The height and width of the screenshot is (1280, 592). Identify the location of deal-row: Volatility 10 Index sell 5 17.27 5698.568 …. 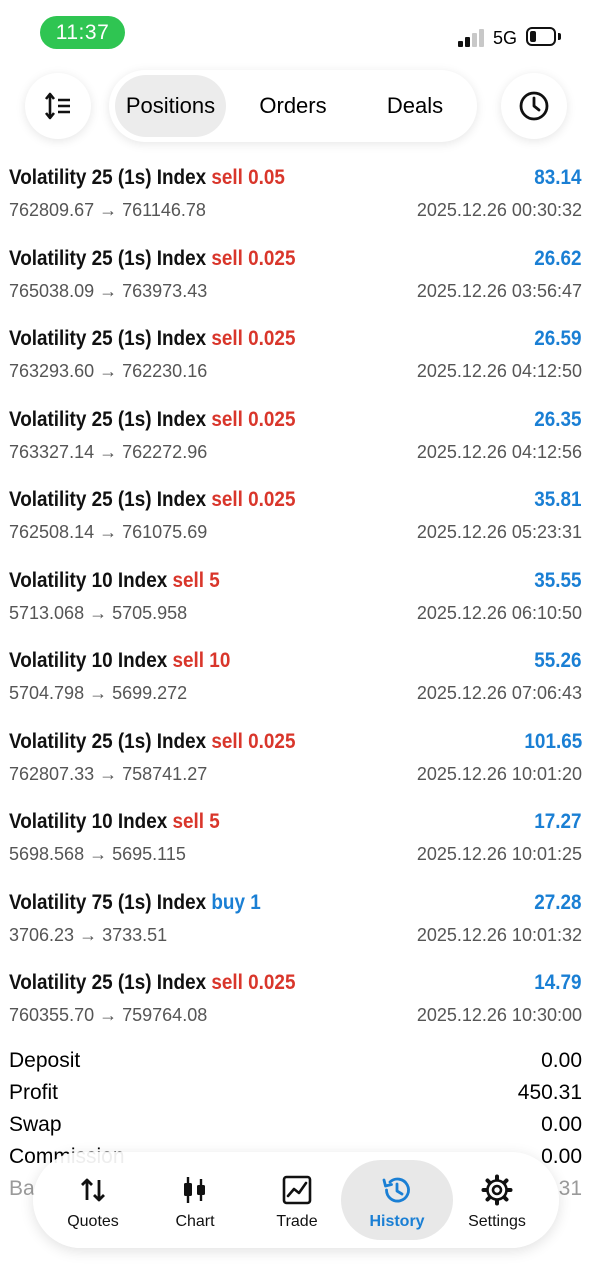
(296, 844).